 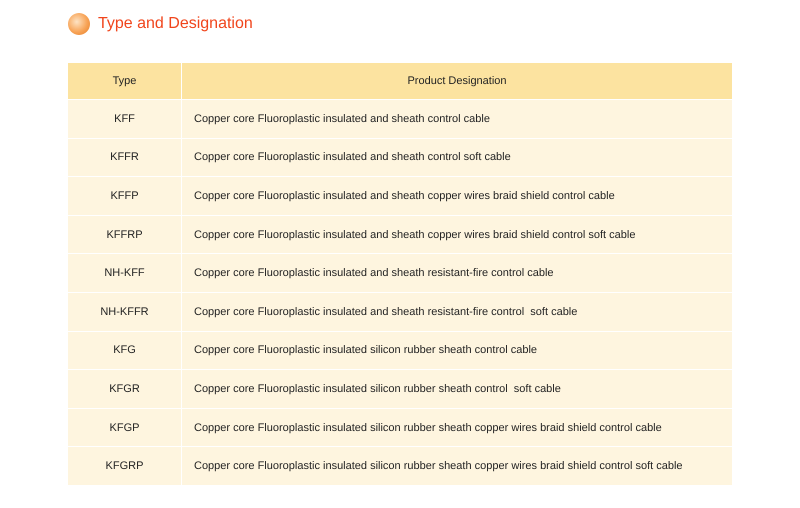 I want to click on designation-cell: Copper core Fluoroplastic insulated silicon rubber sheath control cable, so click(x=456, y=351).